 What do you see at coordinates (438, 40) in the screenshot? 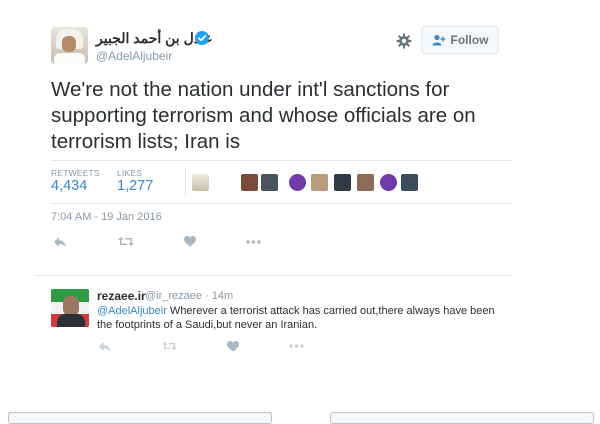
I see `follow-user-icon` at bounding box center [438, 40].